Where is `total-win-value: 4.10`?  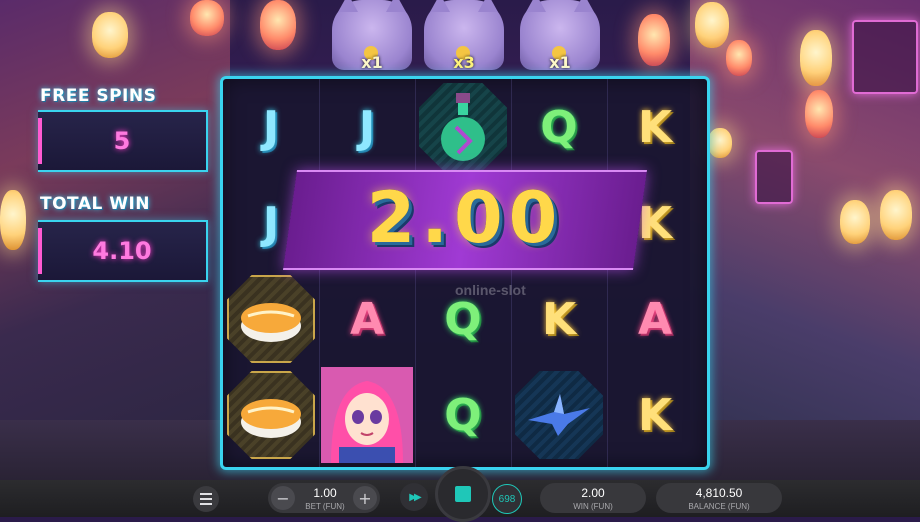 total-win-value: 4.10 is located at coordinates (123, 251).